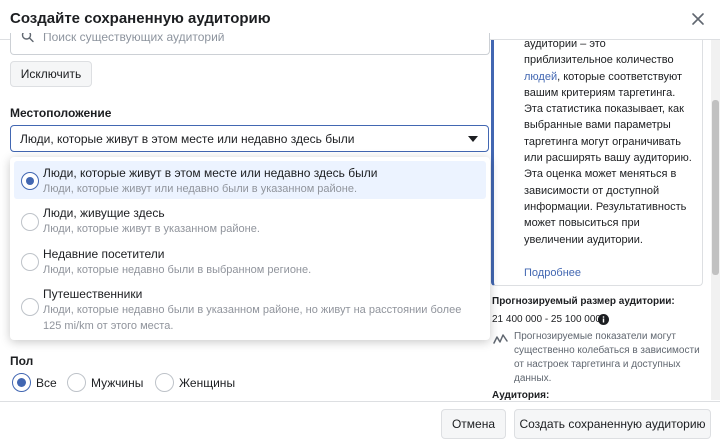 Image resolution: width=720 pixels, height=441 pixels. Describe the element at coordinates (473, 139) in the screenshot. I see `caret-down-icon` at that location.